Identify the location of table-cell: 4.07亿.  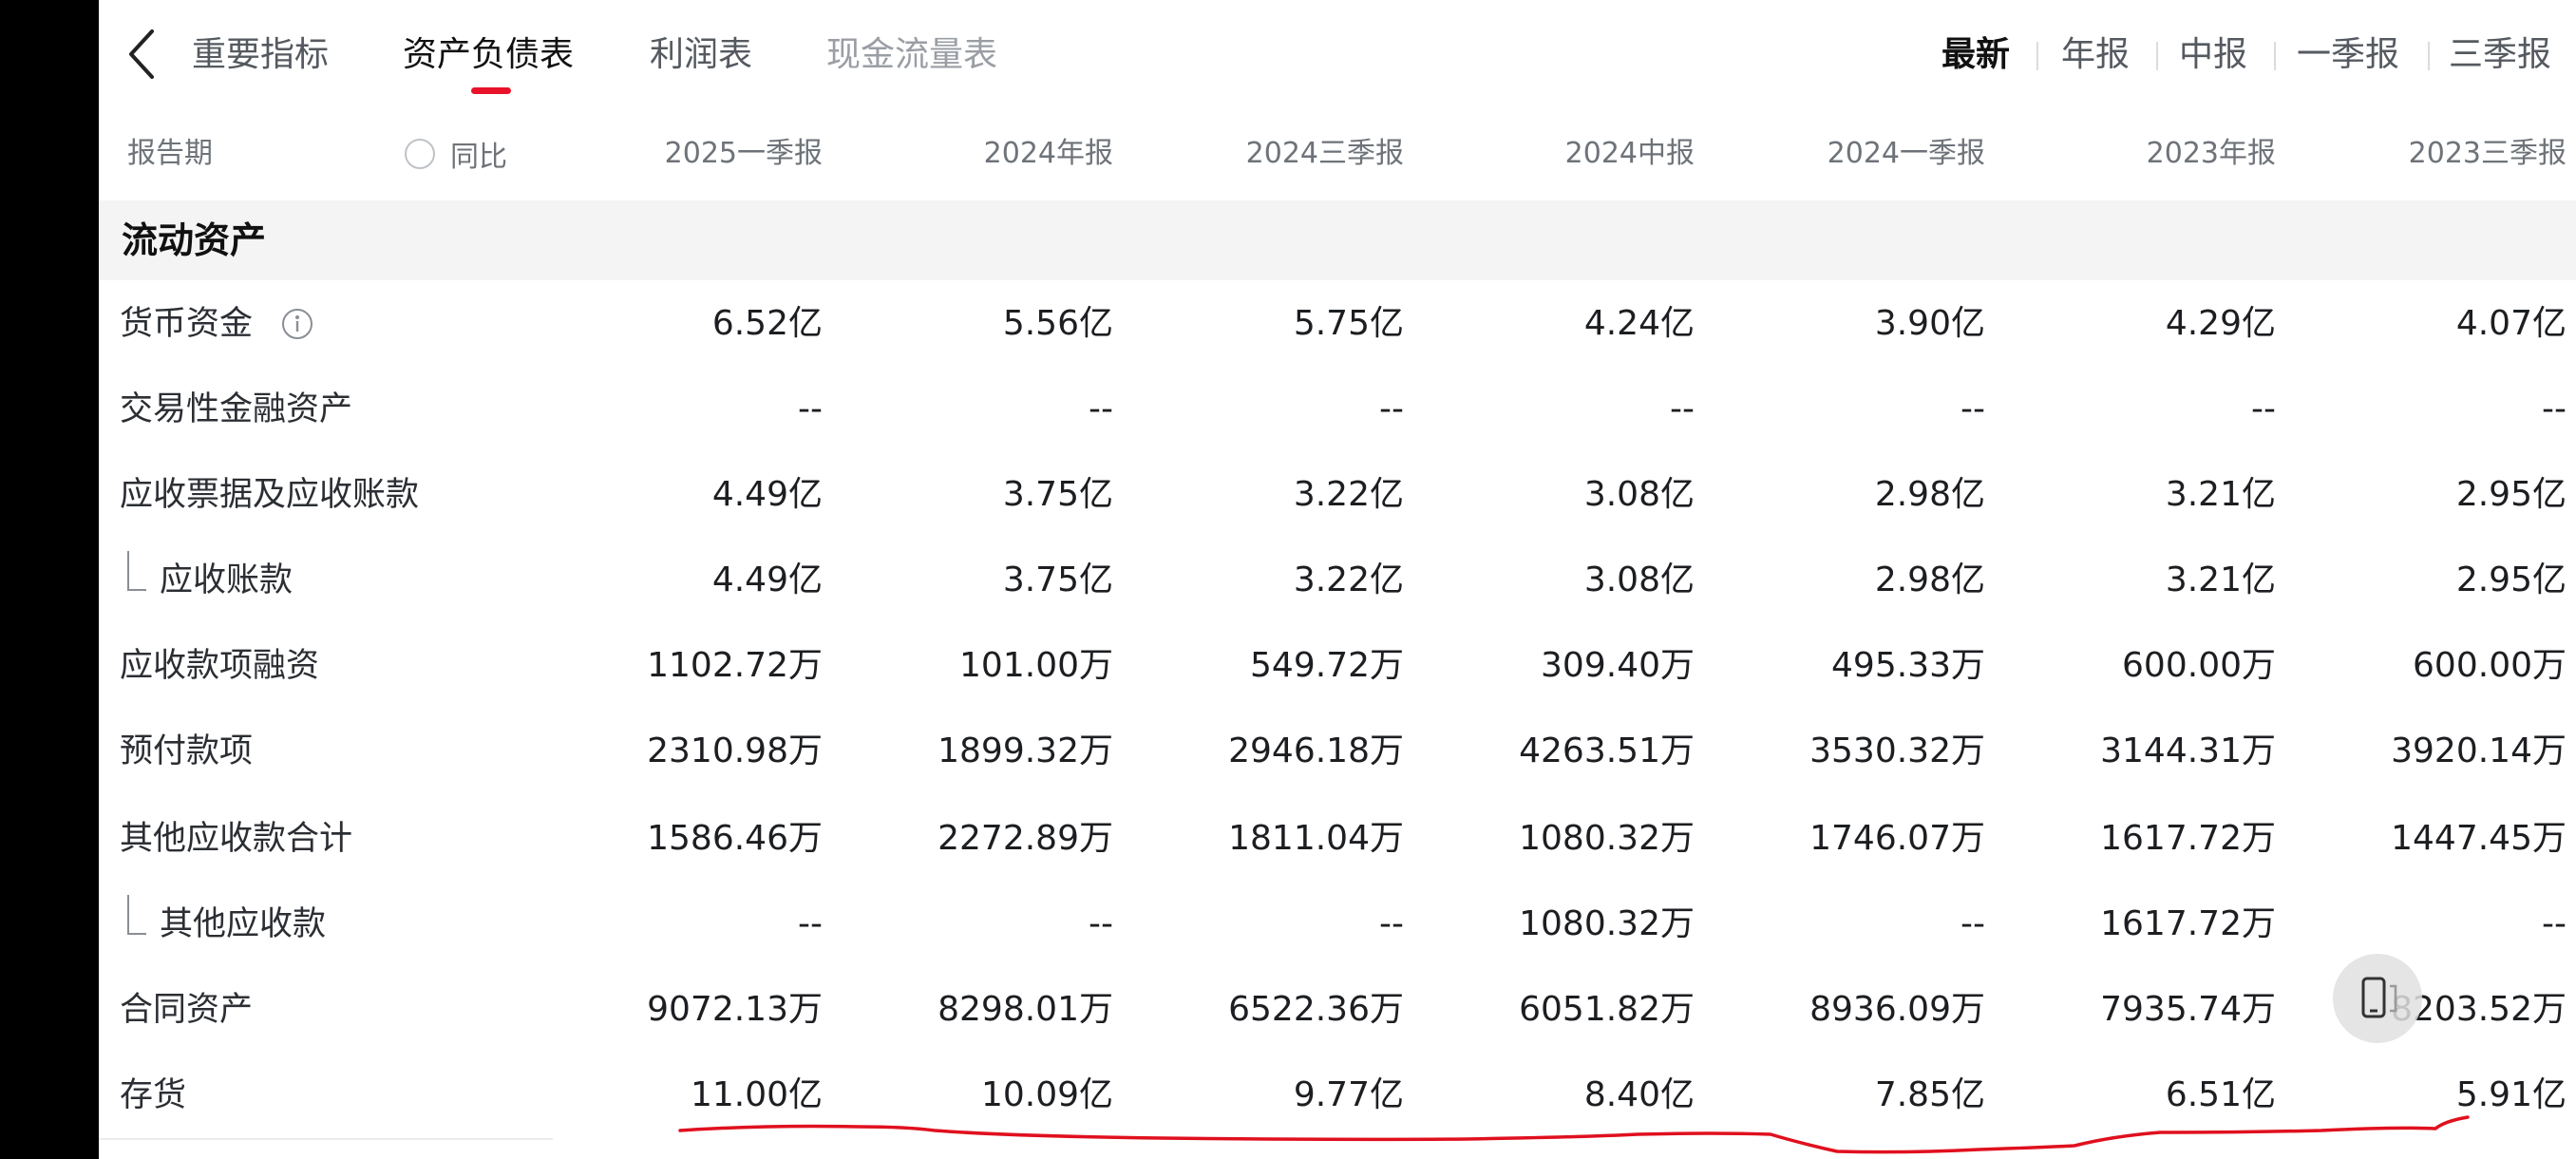
(2511, 323).